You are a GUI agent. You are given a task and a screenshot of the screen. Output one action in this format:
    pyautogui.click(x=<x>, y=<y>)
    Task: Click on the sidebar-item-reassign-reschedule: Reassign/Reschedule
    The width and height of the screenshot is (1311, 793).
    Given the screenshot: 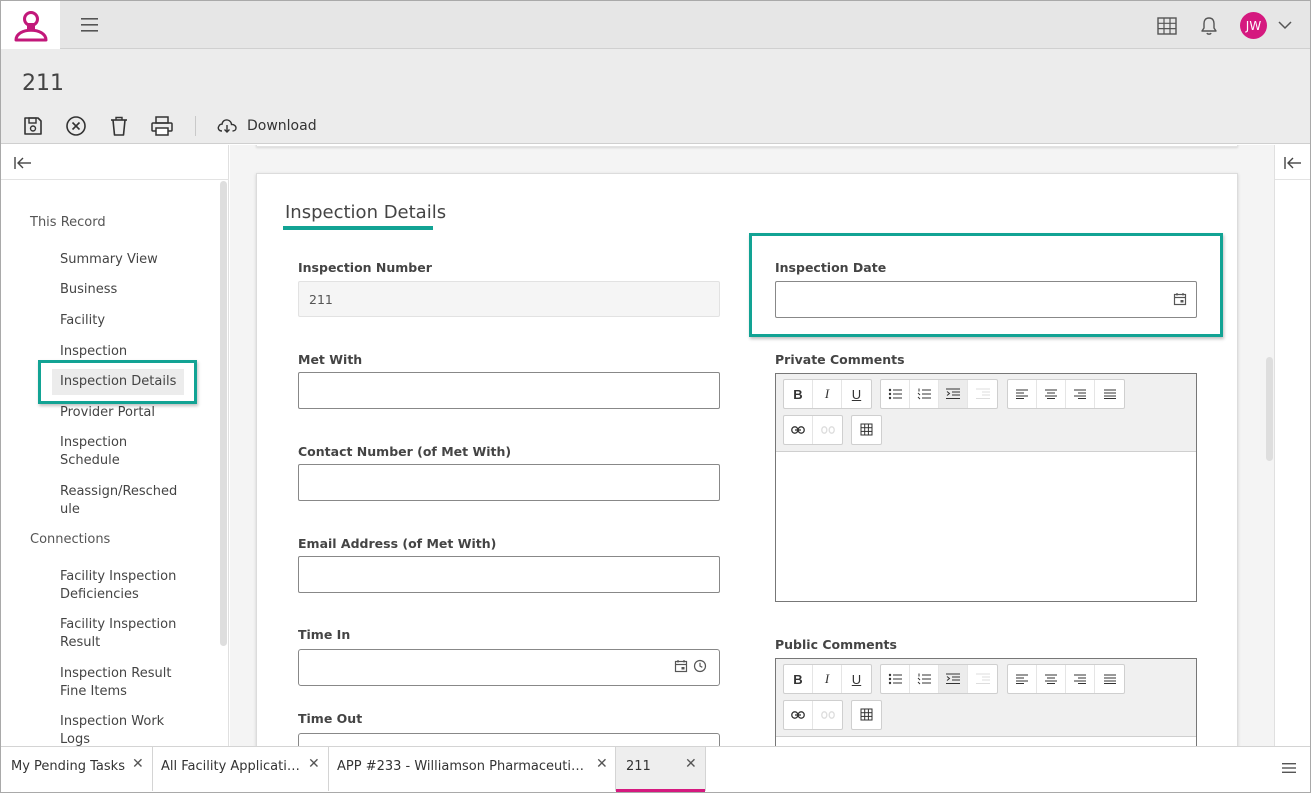 What is the action you would take?
    pyautogui.click(x=119, y=501)
    